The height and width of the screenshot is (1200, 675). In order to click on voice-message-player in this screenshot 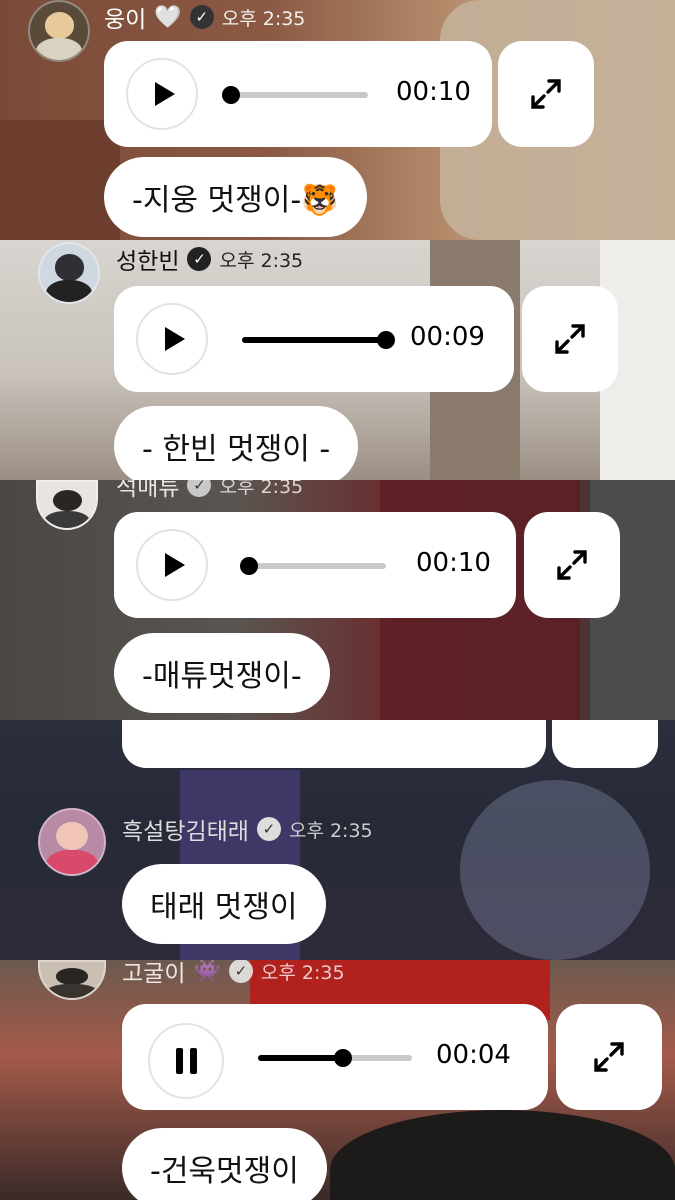, I will do `click(334, 744)`.